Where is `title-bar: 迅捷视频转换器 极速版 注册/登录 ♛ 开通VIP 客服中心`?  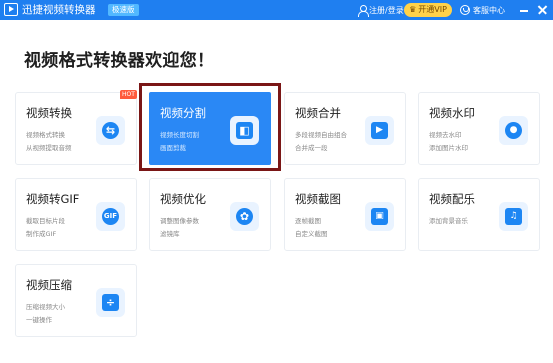
title-bar: 迅捷视频转换器 极速版 注册/登录 ♛ 开通VIP 客服中心 is located at coordinates (276, 10).